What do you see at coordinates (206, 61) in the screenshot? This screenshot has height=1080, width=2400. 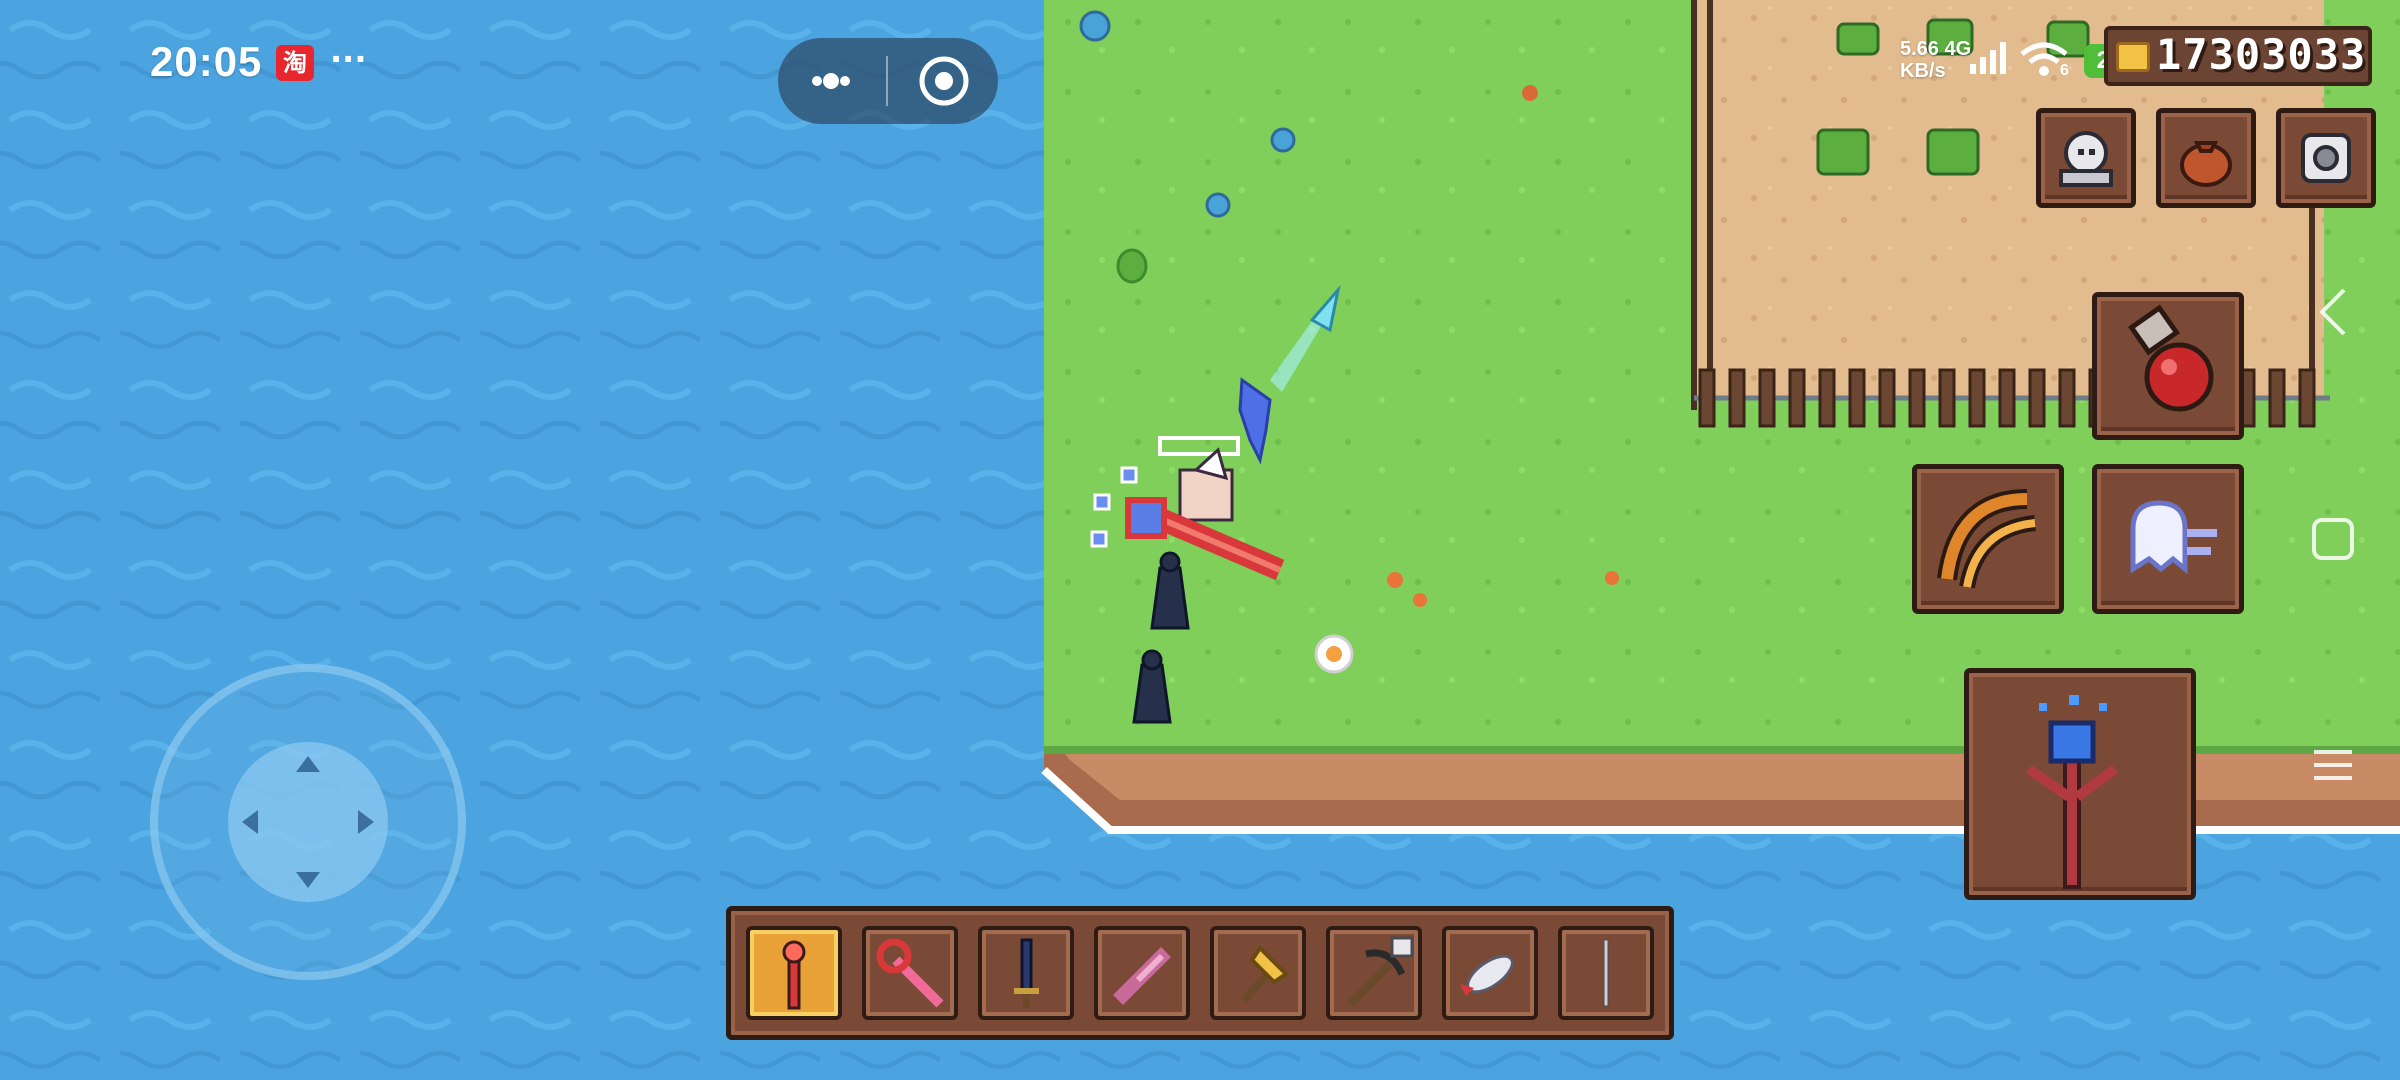 I see `status-time: 20:05` at bounding box center [206, 61].